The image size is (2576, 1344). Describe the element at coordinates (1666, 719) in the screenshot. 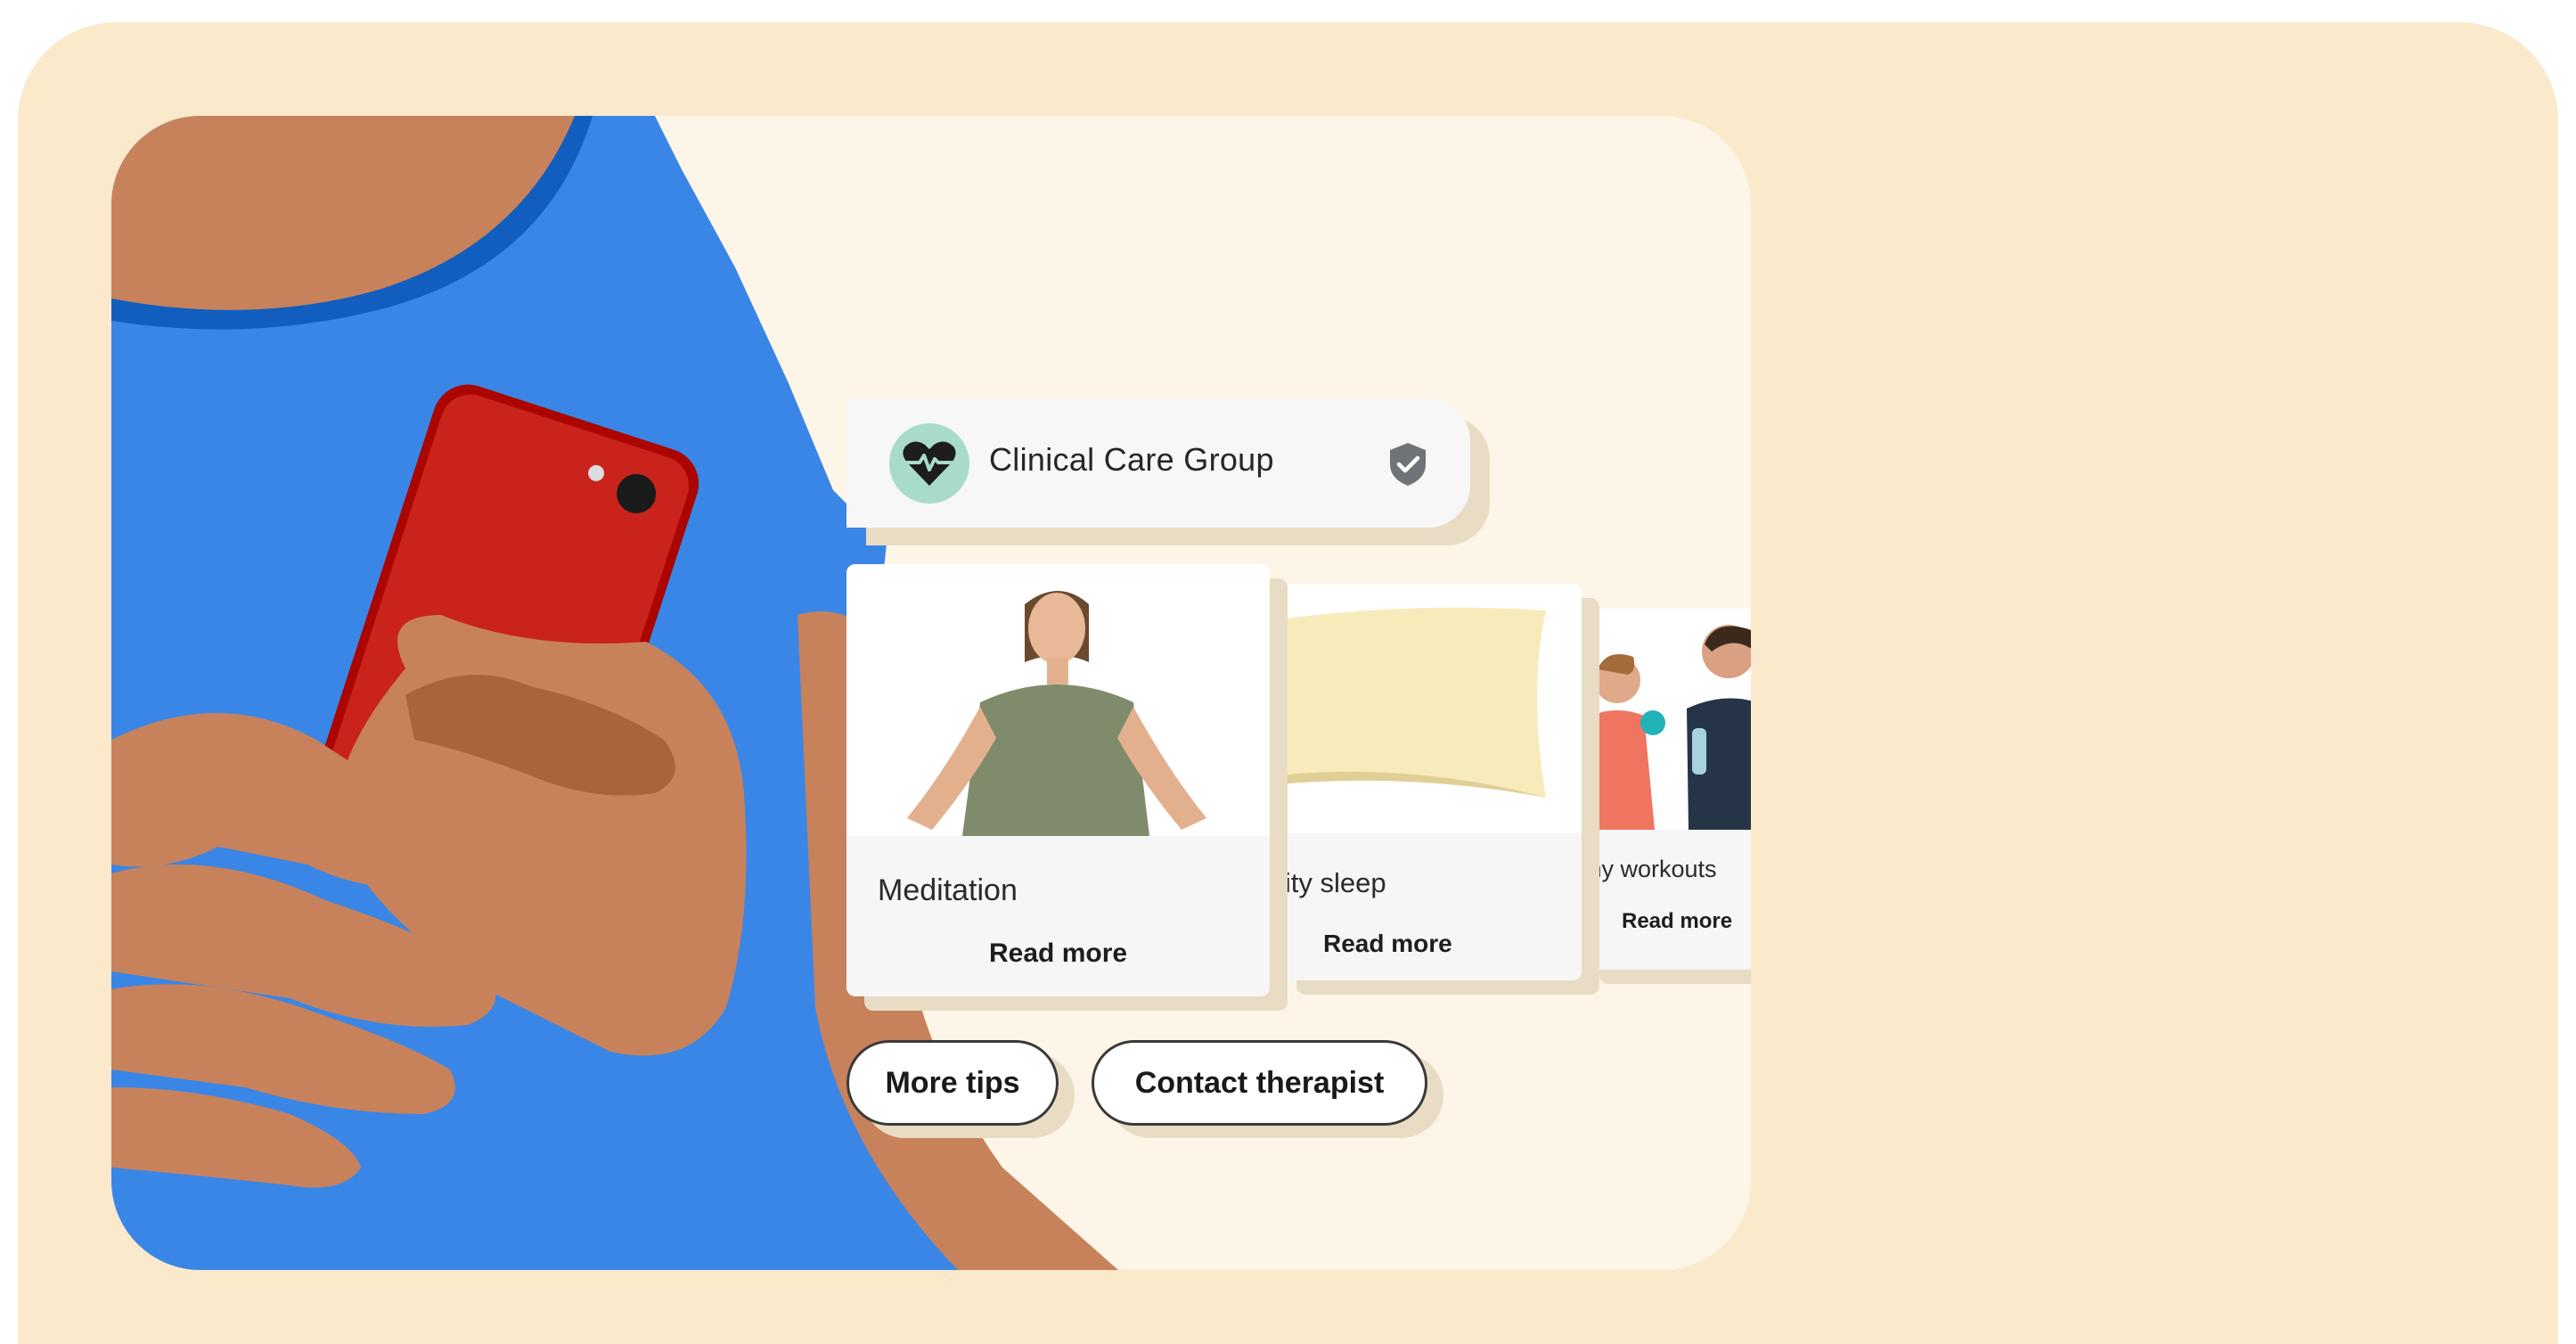

I see `workout-couple-image` at that location.